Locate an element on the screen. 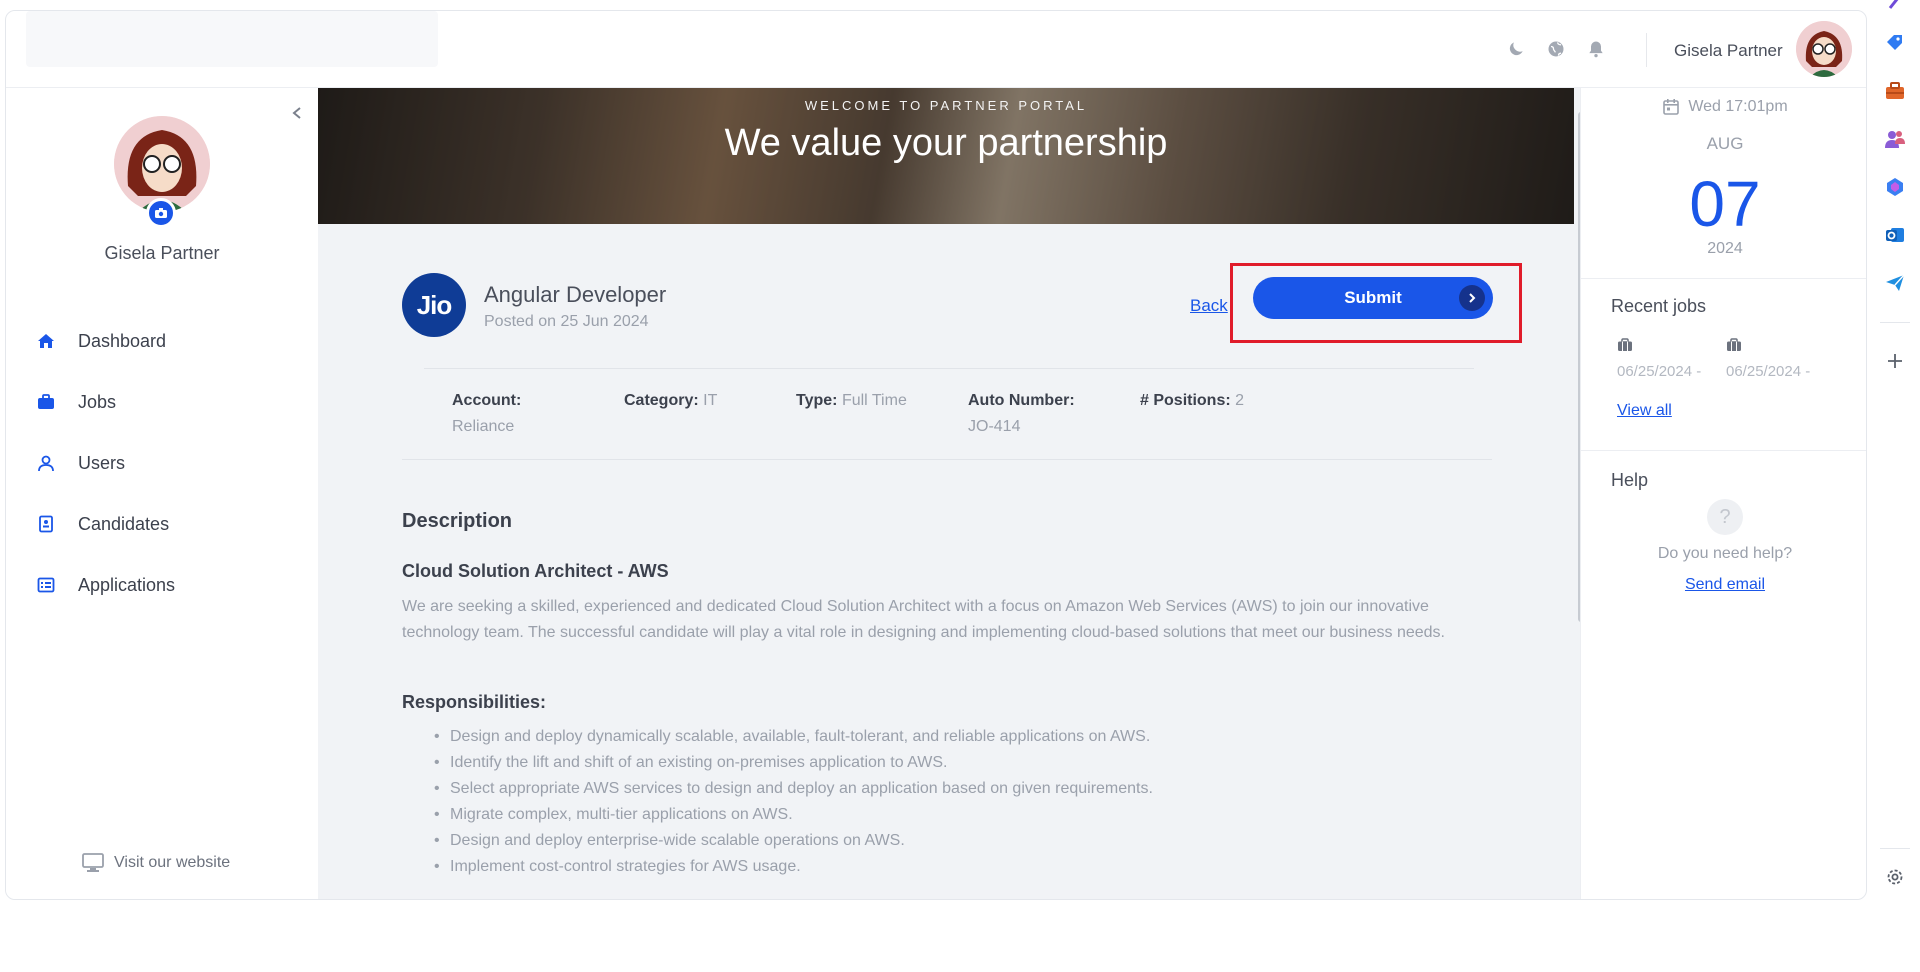 This screenshot has height=972, width=1920. chevron-right-icon is located at coordinates (1472, 298).